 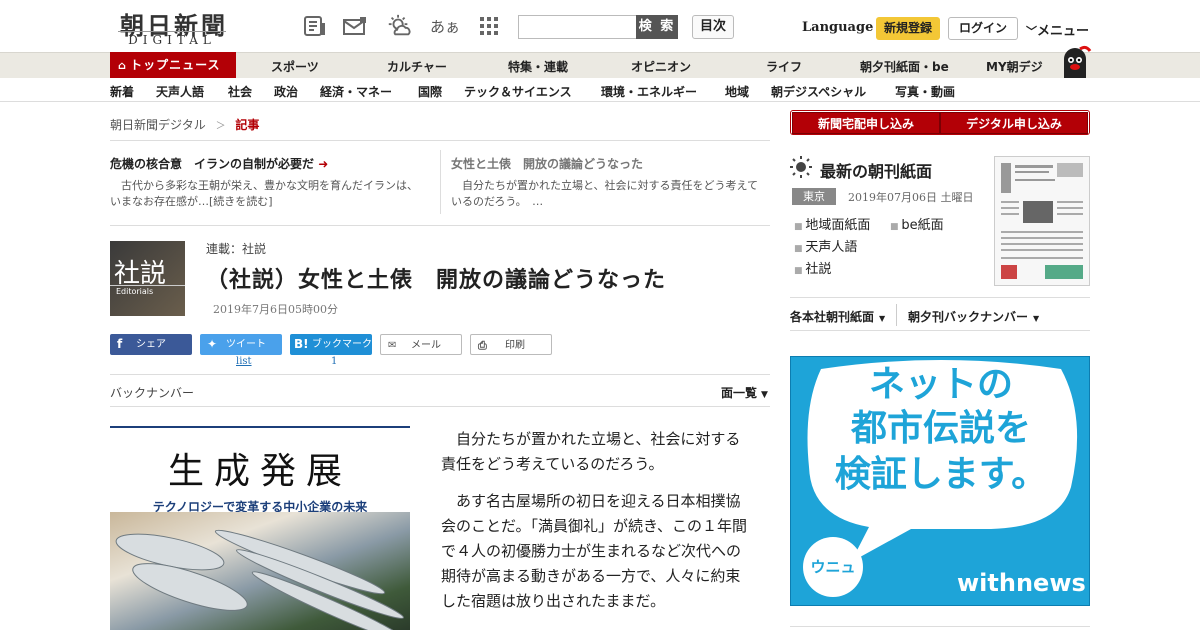 What do you see at coordinates (591, 451) in the screenshot?
I see `article-paragraph: 自分たちが置かれた立場と、社会に対する責任をどう考えているのだろう。` at bounding box center [591, 451].